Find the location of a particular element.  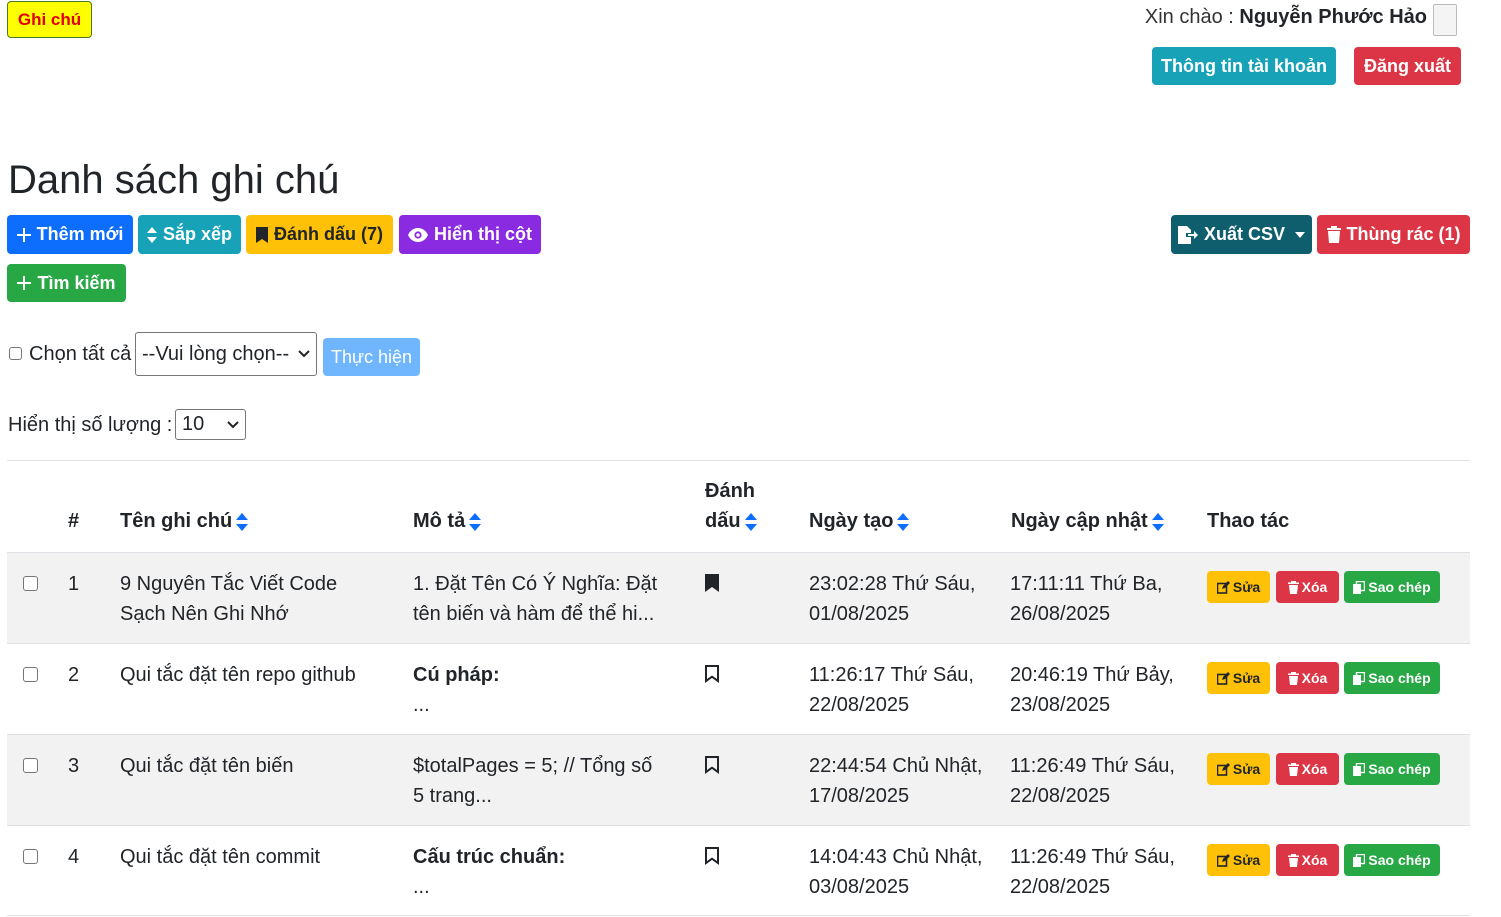

user-name: Nguyễn Phước Hảo is located at coordinates (1333, 17).